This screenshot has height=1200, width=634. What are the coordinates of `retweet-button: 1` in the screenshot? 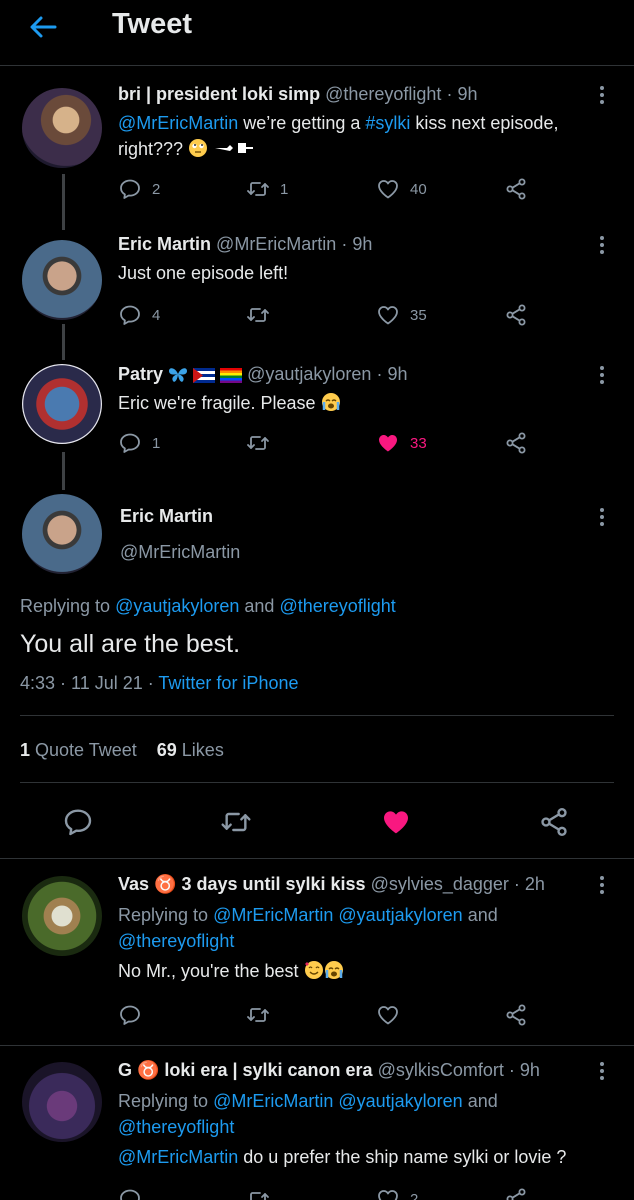 It's located at (267, 189).